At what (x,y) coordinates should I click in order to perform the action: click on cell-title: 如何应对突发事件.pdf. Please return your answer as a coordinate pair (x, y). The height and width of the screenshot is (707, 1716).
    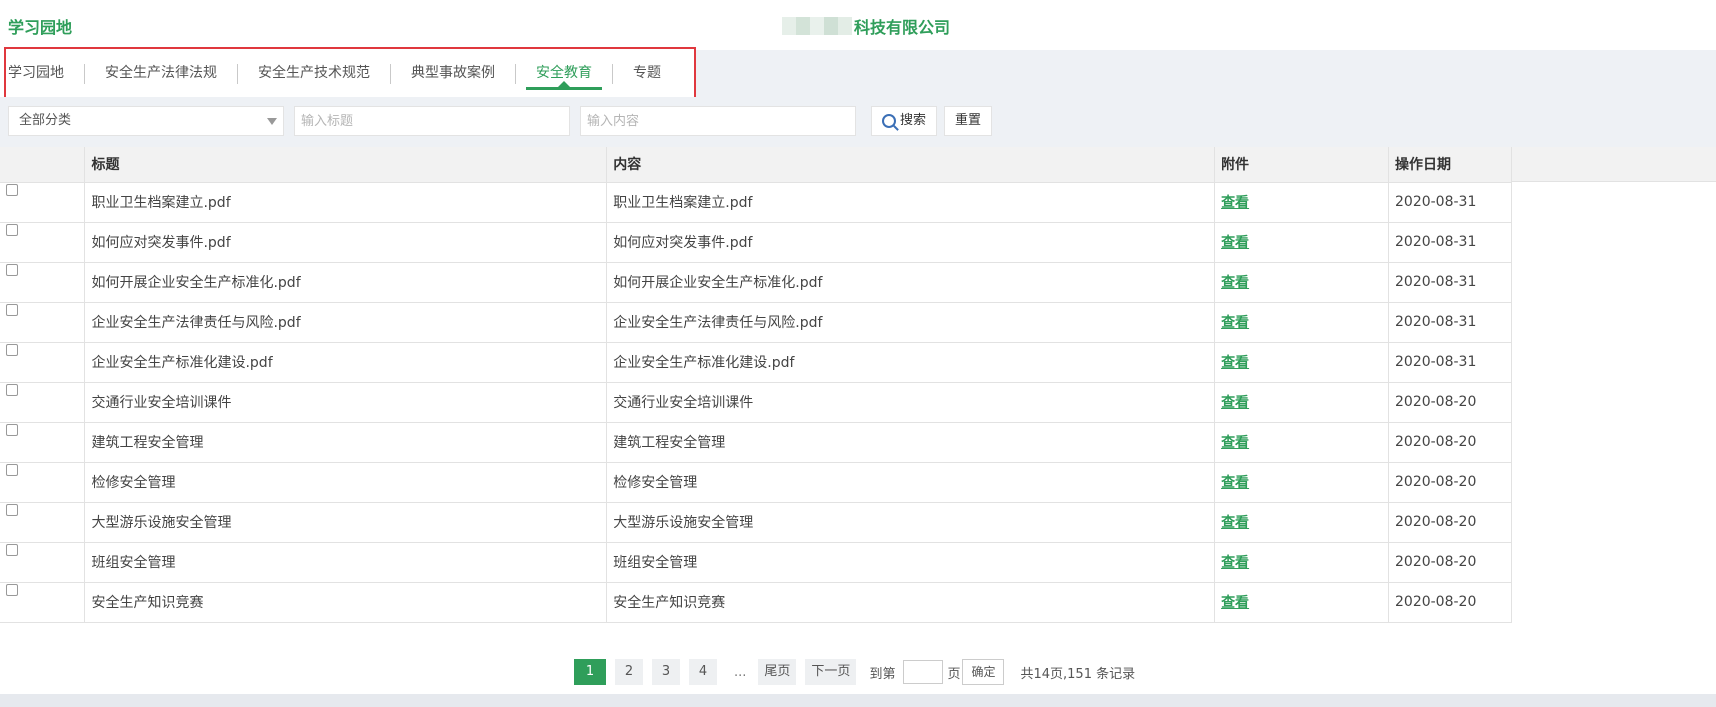
    Looking at the image, I should click on (346, 242).